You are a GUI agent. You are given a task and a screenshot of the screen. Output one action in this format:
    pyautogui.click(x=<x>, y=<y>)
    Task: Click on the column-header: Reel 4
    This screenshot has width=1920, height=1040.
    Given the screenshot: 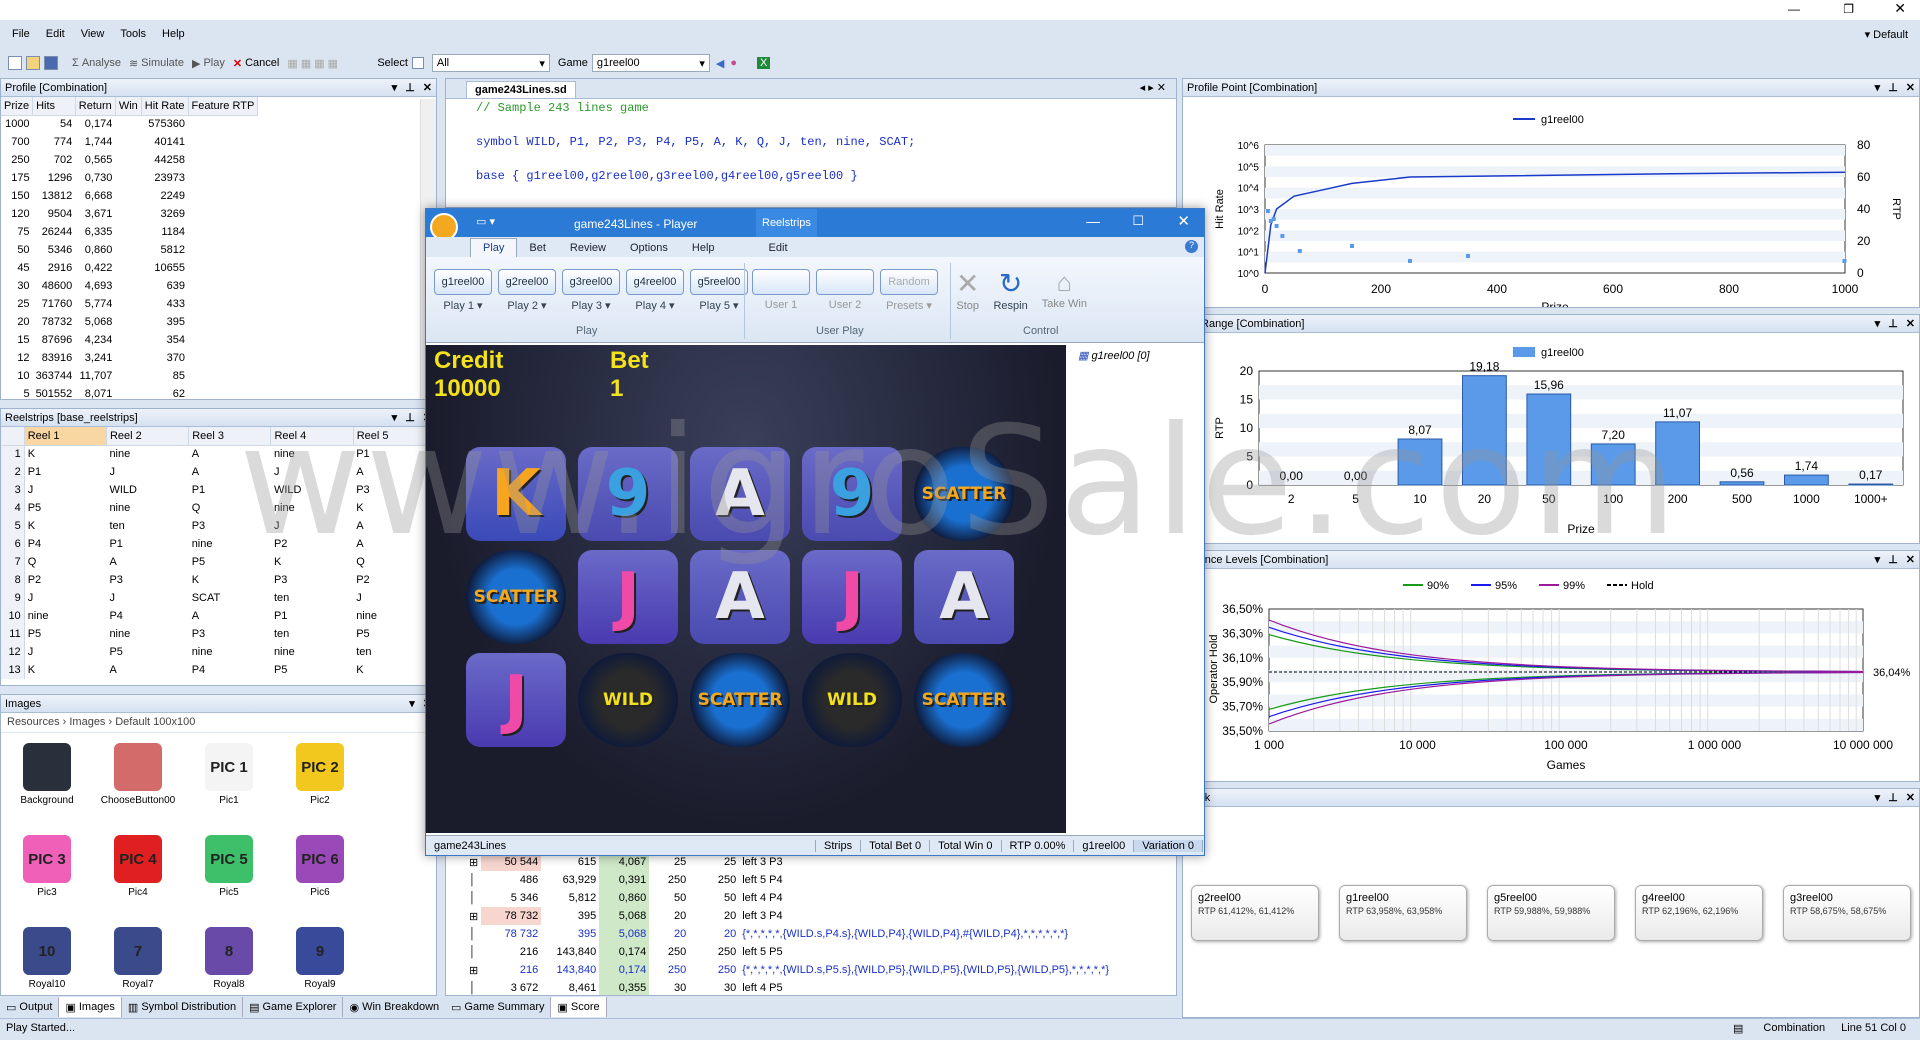 What is the action you would take?
    pyautogui.click(x=312, y=436)
    